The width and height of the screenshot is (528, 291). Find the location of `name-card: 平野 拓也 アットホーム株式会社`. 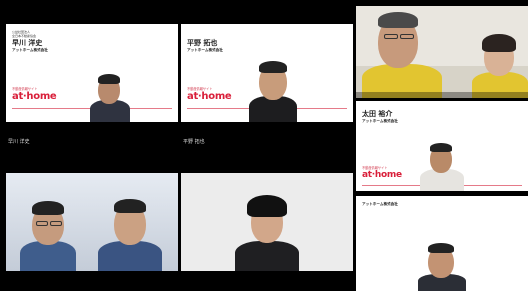

name-card: 平野 拓也 アットホーム株式会社 is located at coordinates (205, 45).